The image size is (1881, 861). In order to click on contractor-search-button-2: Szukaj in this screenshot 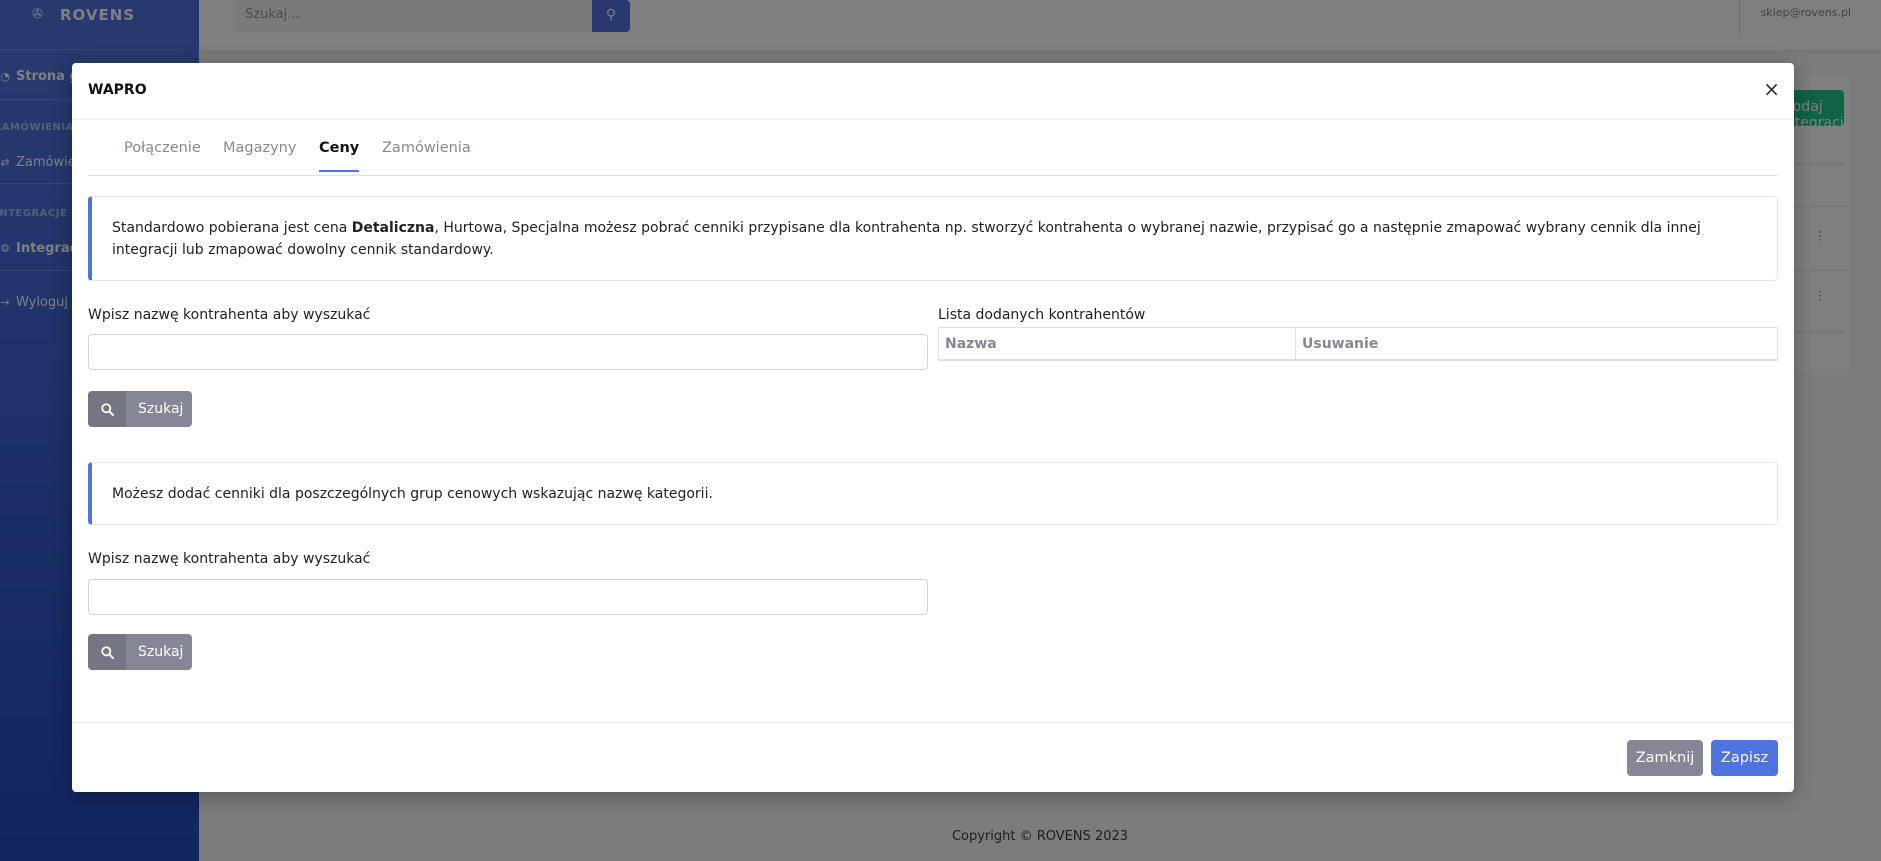, I will do `click(140, 652)`.